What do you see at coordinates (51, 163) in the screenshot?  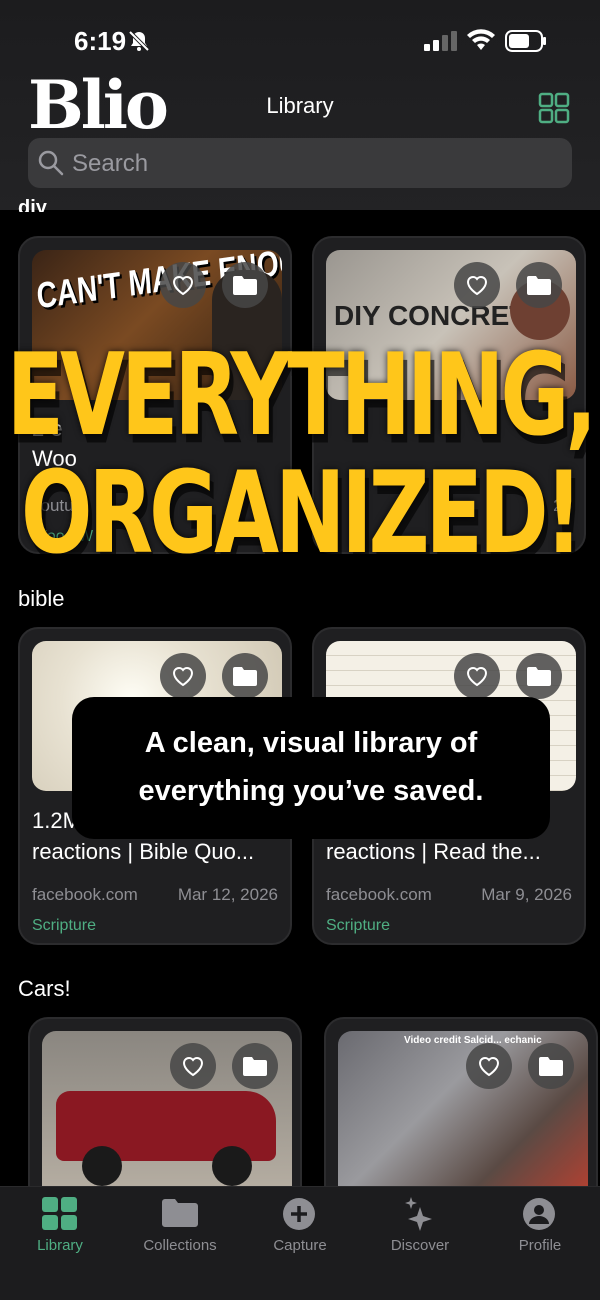 I see `search-icon` at bounding box center [51, 163].